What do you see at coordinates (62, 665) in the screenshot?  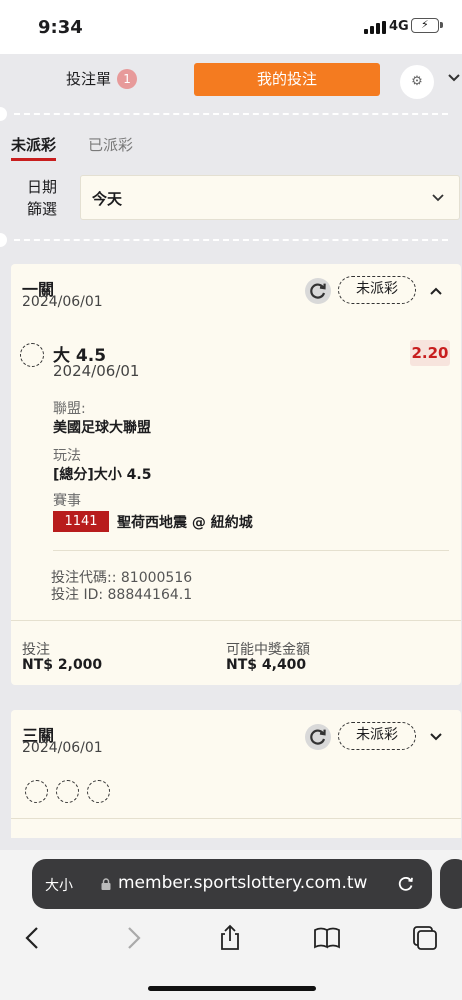 I see `stake-value: NT$ 2,000` at bounding box center [62, 665].